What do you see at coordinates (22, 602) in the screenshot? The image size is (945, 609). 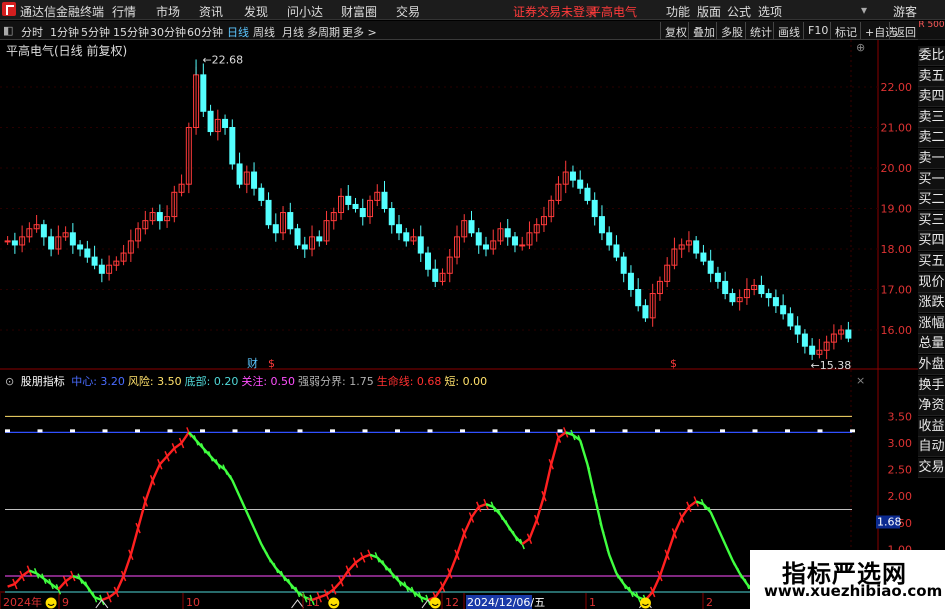 I see `xaxis-label-0: 2024年` at bounding box center [22, 602].